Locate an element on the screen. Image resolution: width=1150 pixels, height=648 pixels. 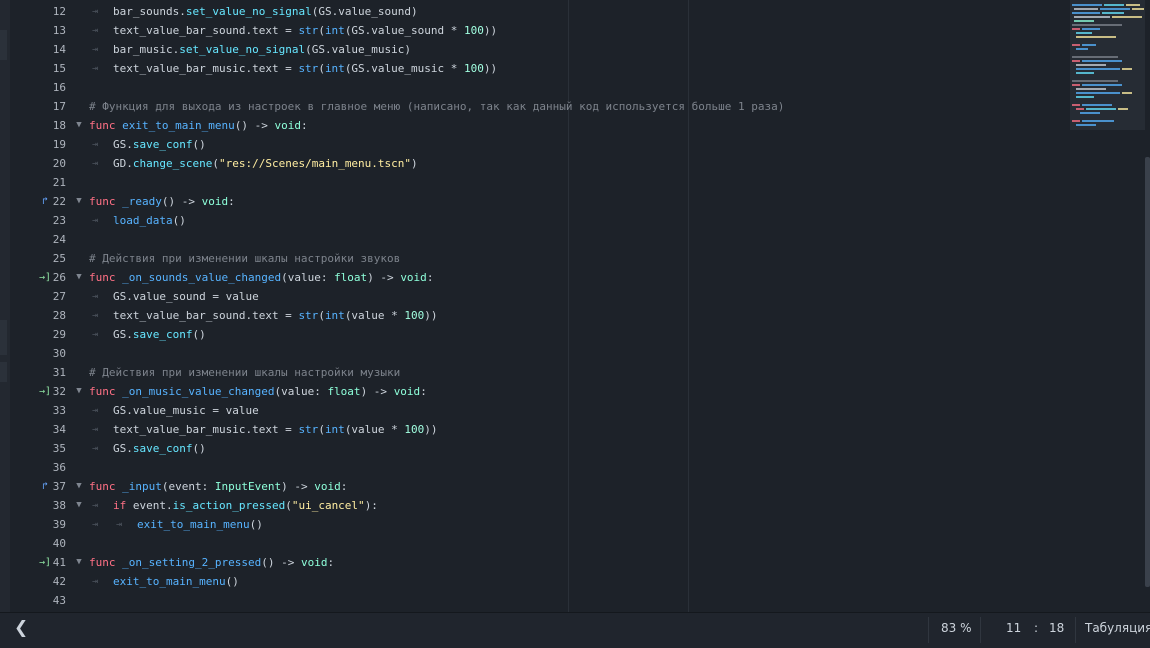
line-number: 36 is located at coordinates (59, 467).